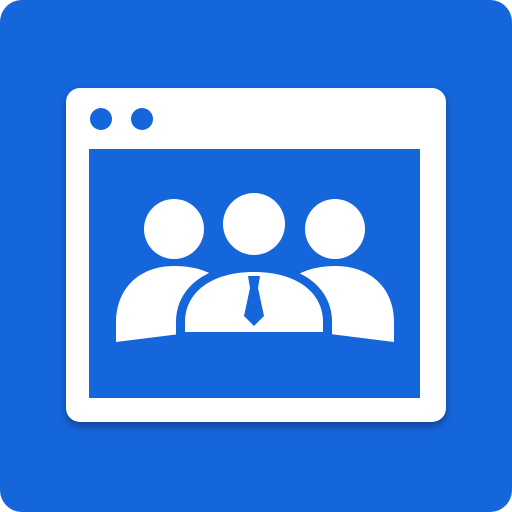 The image size is (512, 512). Describe the element at coordinates (174, 229) in the screenshot. I see `person-left-head` at that location.